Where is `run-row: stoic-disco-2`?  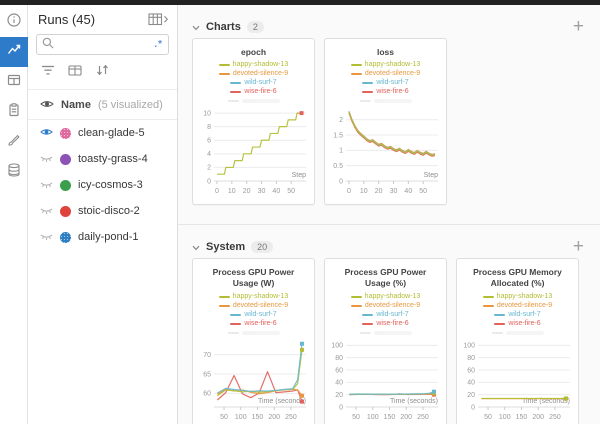
run-row: stoic-disco-2 is located at coordinates (102, 211).